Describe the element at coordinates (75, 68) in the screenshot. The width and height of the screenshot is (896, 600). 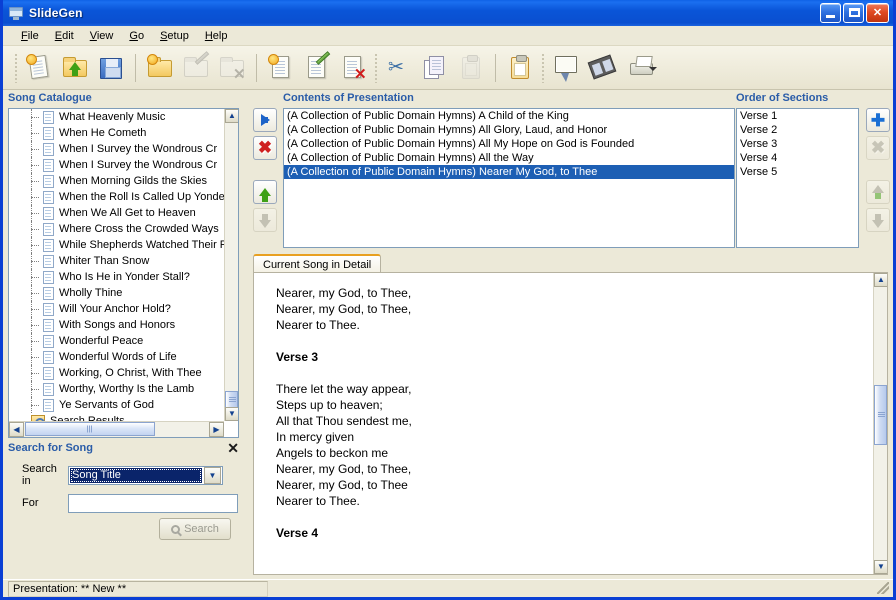
I see `open-presentation-icon` at that location.